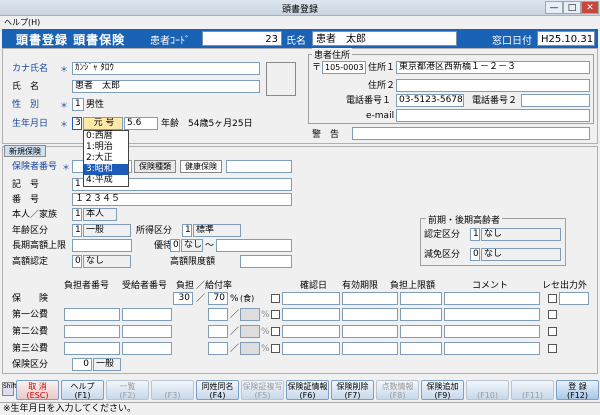 The width and height of the screenshot is (600, 415). I want to click on relation-code-input: 1, so click(77, 214).